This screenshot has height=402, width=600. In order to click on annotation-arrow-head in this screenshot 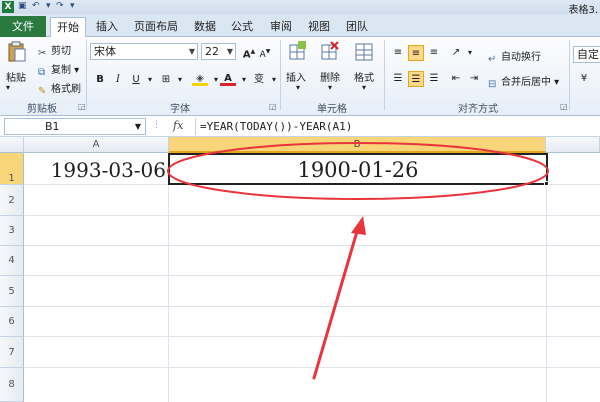, I will do `click(358, 225)`.